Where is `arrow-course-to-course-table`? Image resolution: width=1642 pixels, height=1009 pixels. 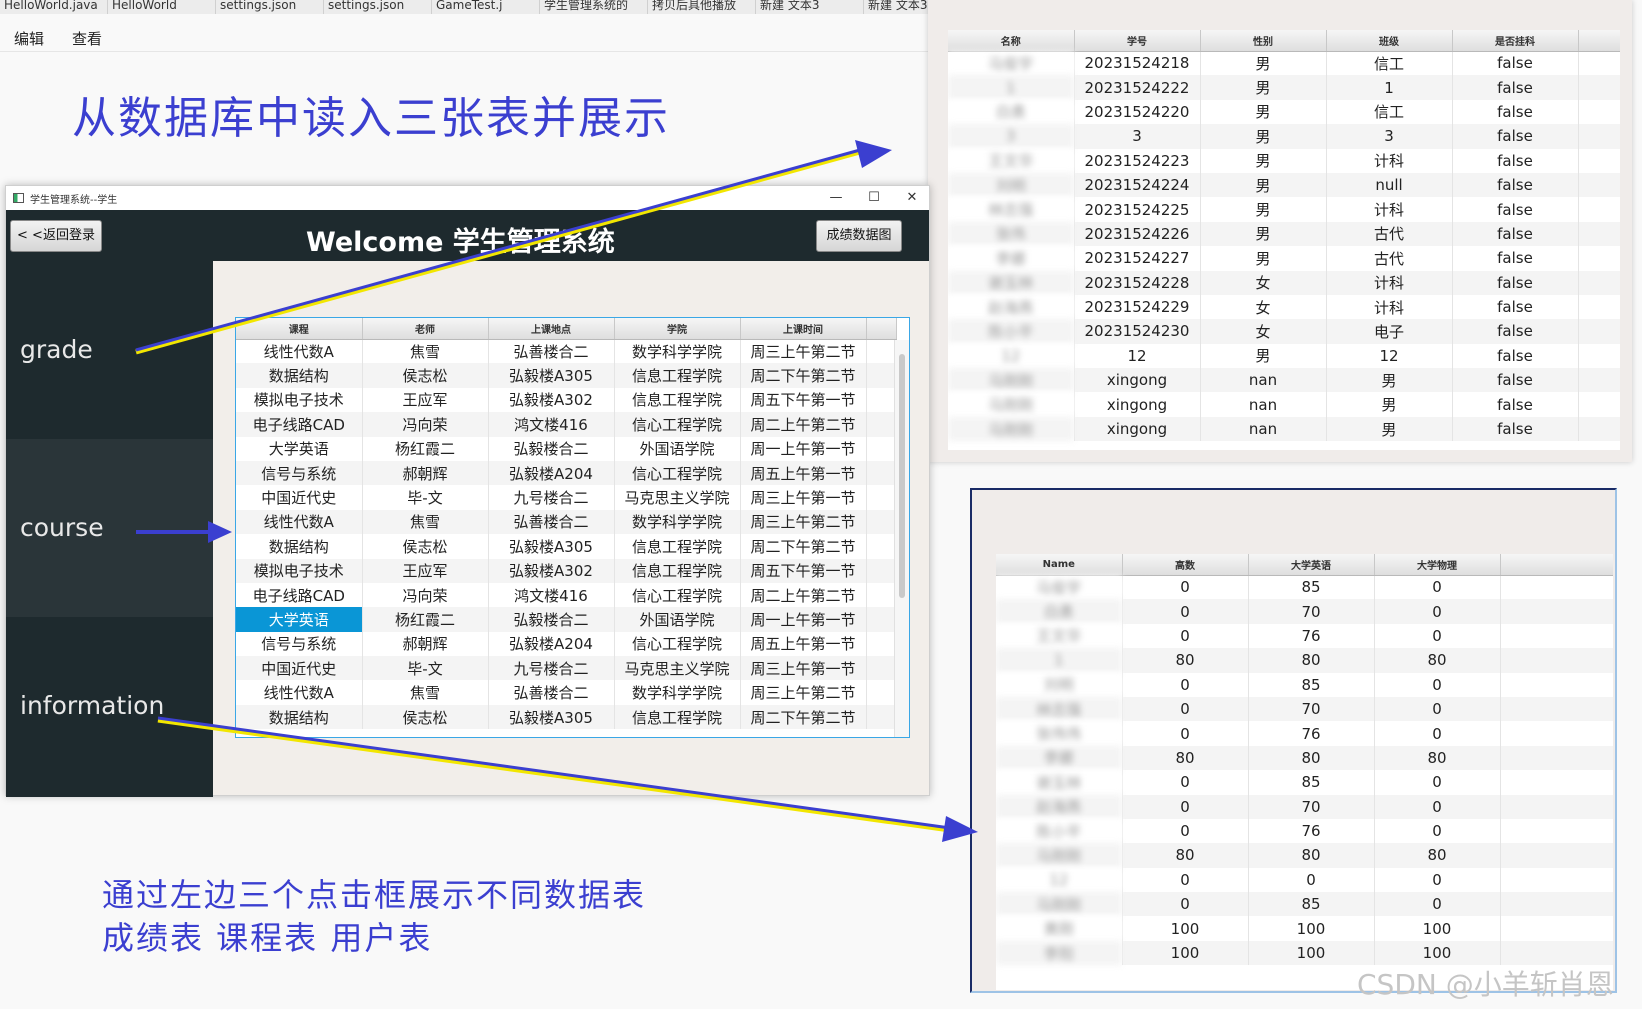
arrow-course-to-course-table is located at coordinates (184, 532).